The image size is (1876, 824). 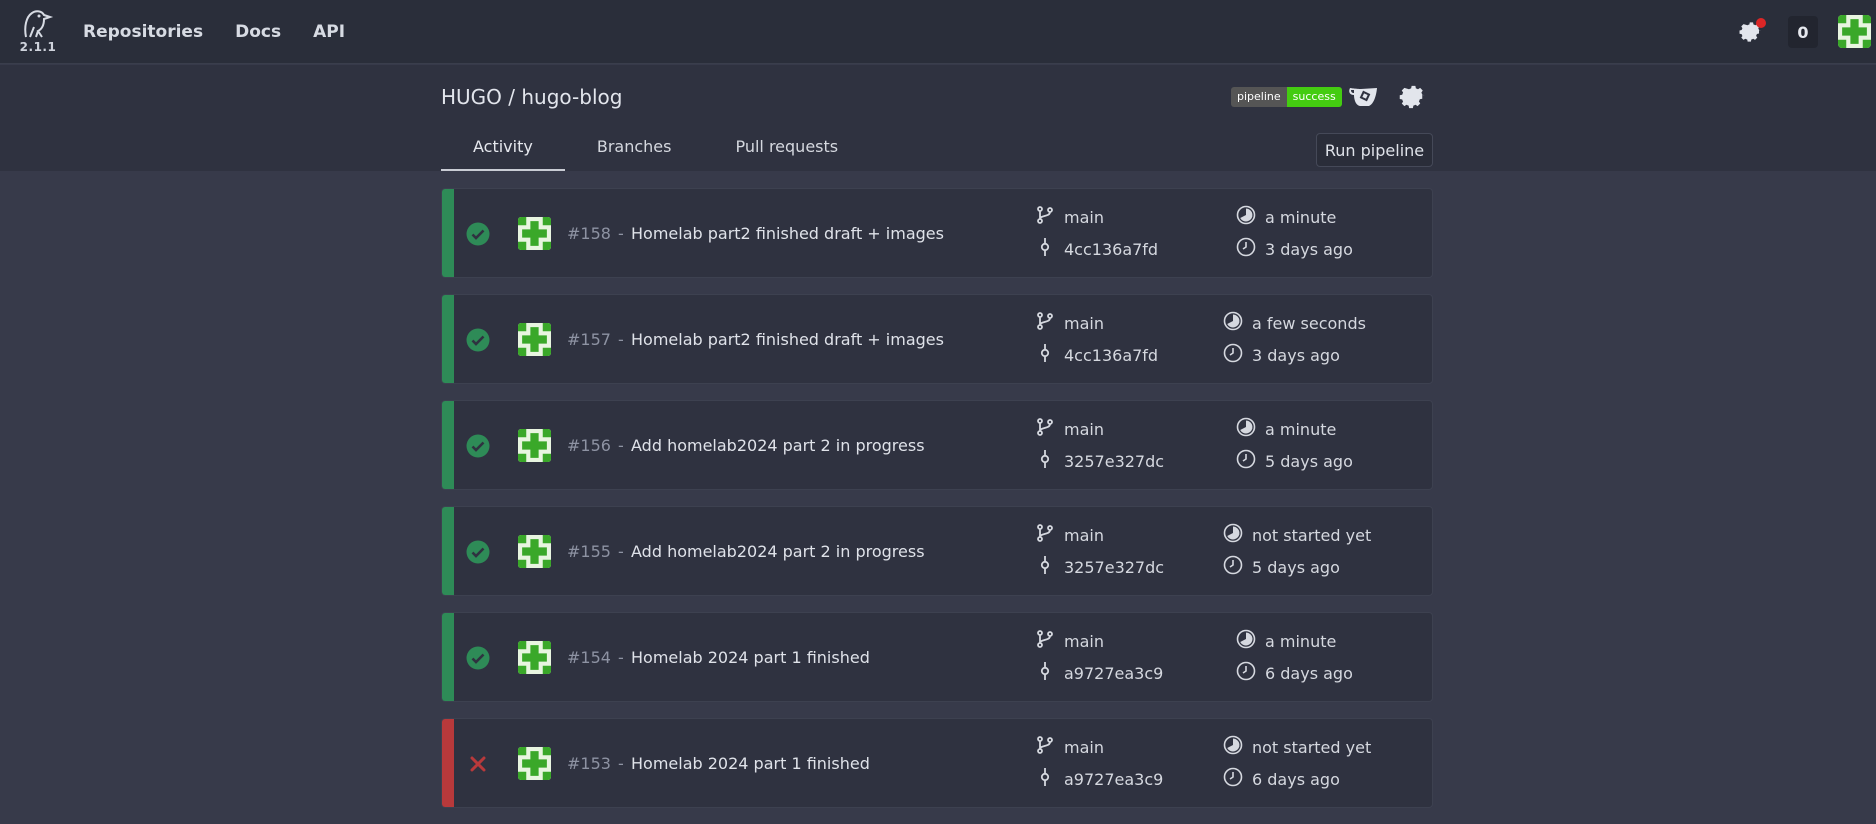 I want to click on repo-settings-gear-icon, so click(x=1413, y=97).